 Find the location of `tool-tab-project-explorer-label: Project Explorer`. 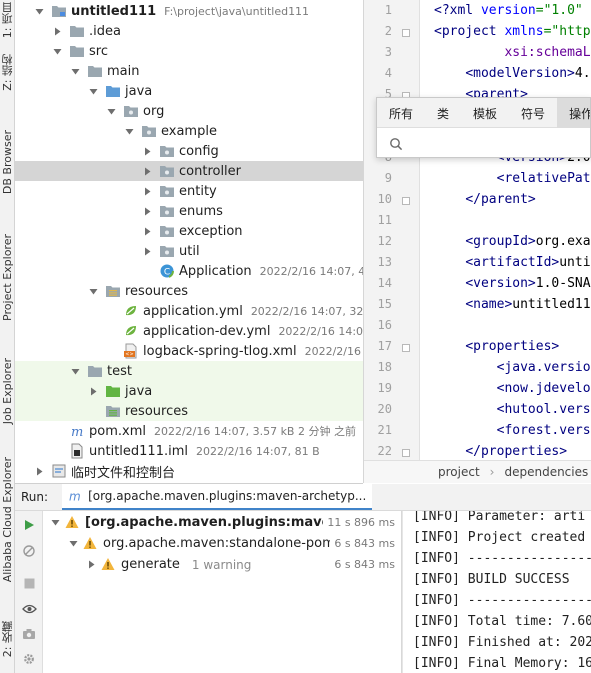

tool-tab-project-explorer-label: Project Explorer is located at coordinates (7, 277).